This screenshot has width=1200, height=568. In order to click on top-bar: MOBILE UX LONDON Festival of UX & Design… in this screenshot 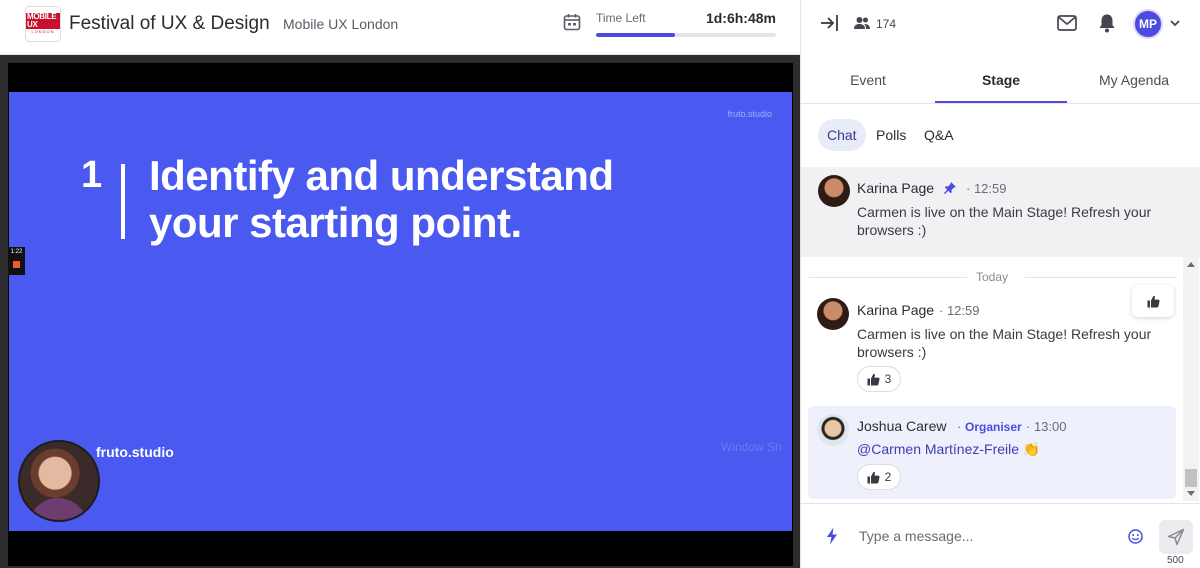, I will do `click(400, 27)`.